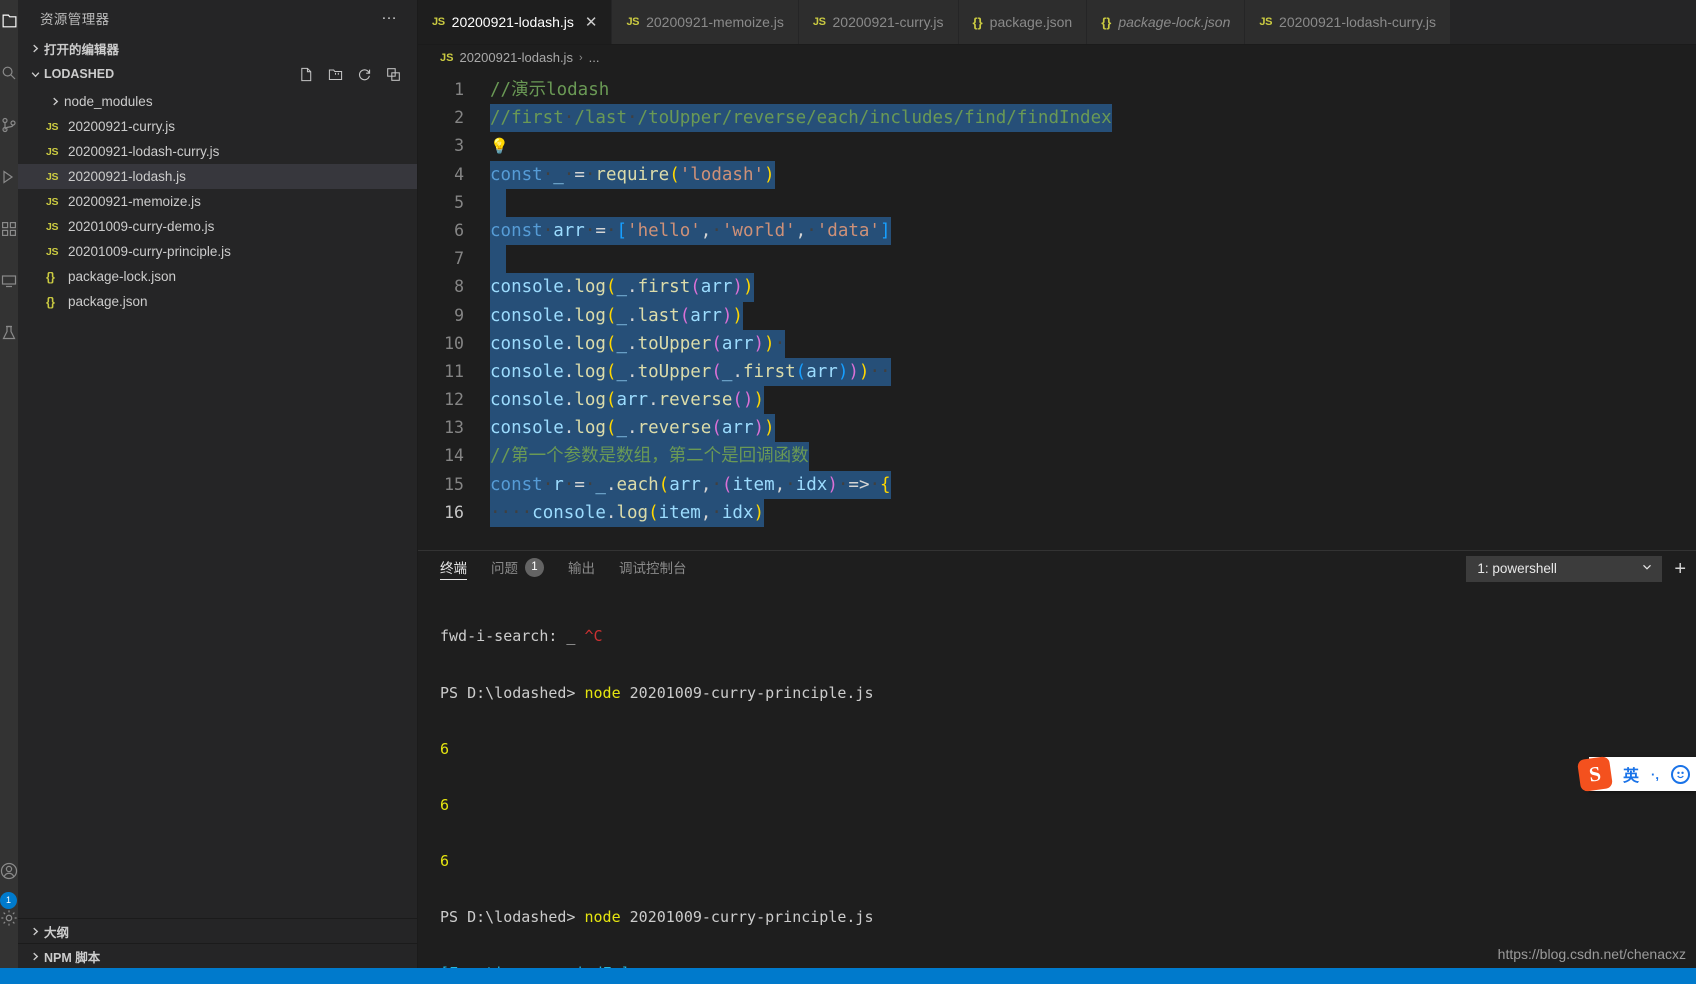 Image resolution: width=1696 pixels, height=984 pixels. What do you see at coordinates (1647, 568) in the screenshot?
I see `chevron-down-icon` at bounding box center [1647, 568].